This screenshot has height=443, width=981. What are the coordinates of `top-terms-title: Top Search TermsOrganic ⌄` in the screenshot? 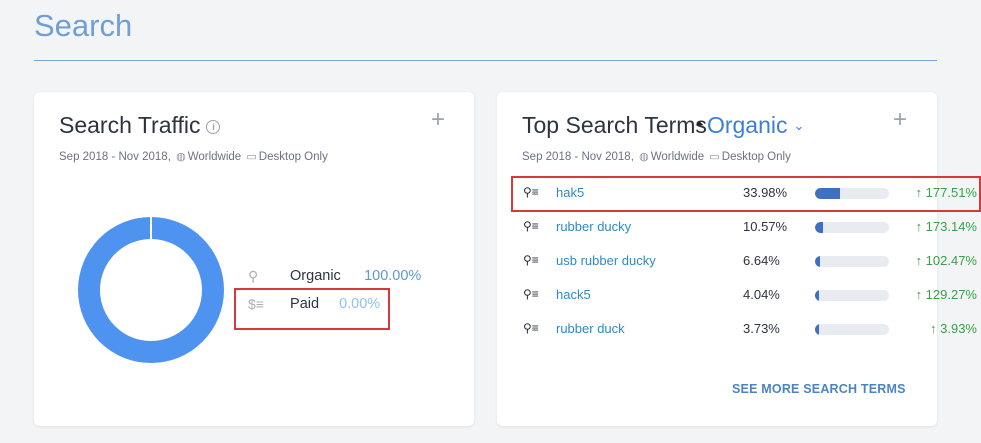 It's located at (663, 125).